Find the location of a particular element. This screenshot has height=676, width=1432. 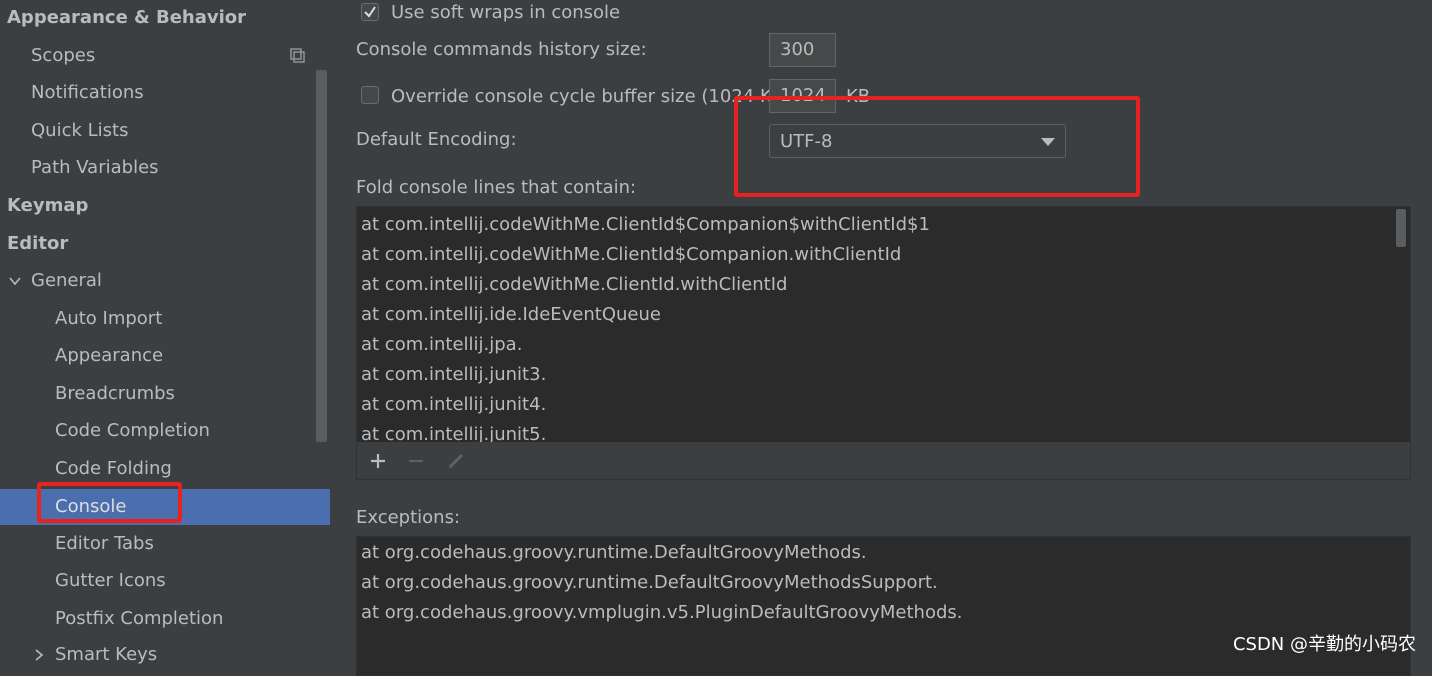

sidebar-item-code-completion: Code Completion is located at coordinates (192, 431).